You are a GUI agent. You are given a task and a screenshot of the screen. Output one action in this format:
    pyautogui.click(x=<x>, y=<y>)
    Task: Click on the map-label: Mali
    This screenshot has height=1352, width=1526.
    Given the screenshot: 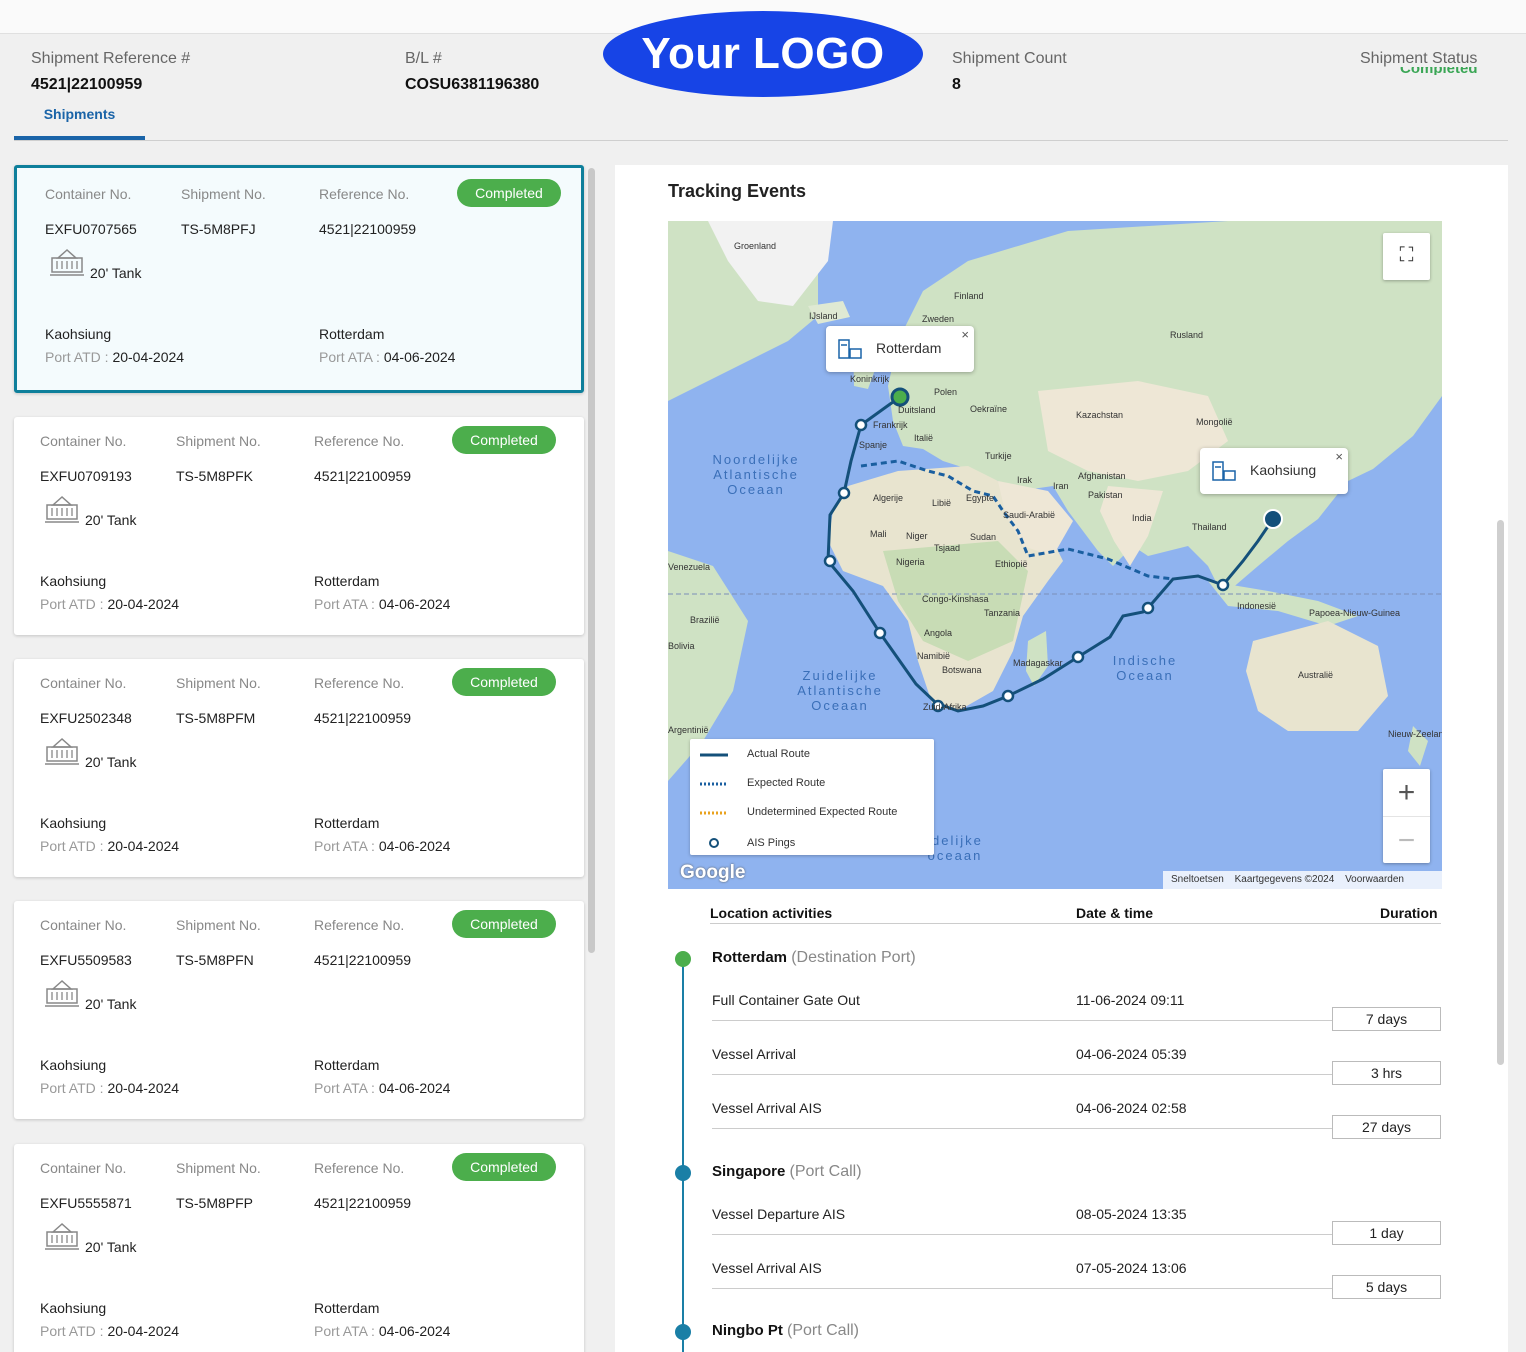 What is the action you would take?
    pyautogui.click(x=878, y=534)
    